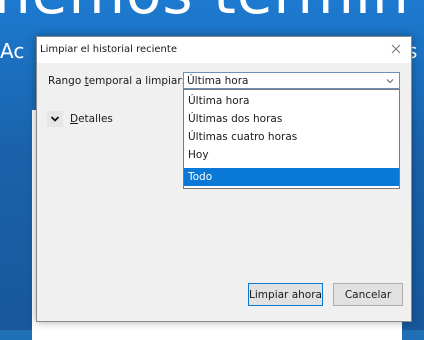  Describe the element at coordinates (108, 49) in the screenshot. I see `dialog-title: Limpiar el historial reciente` at that location.